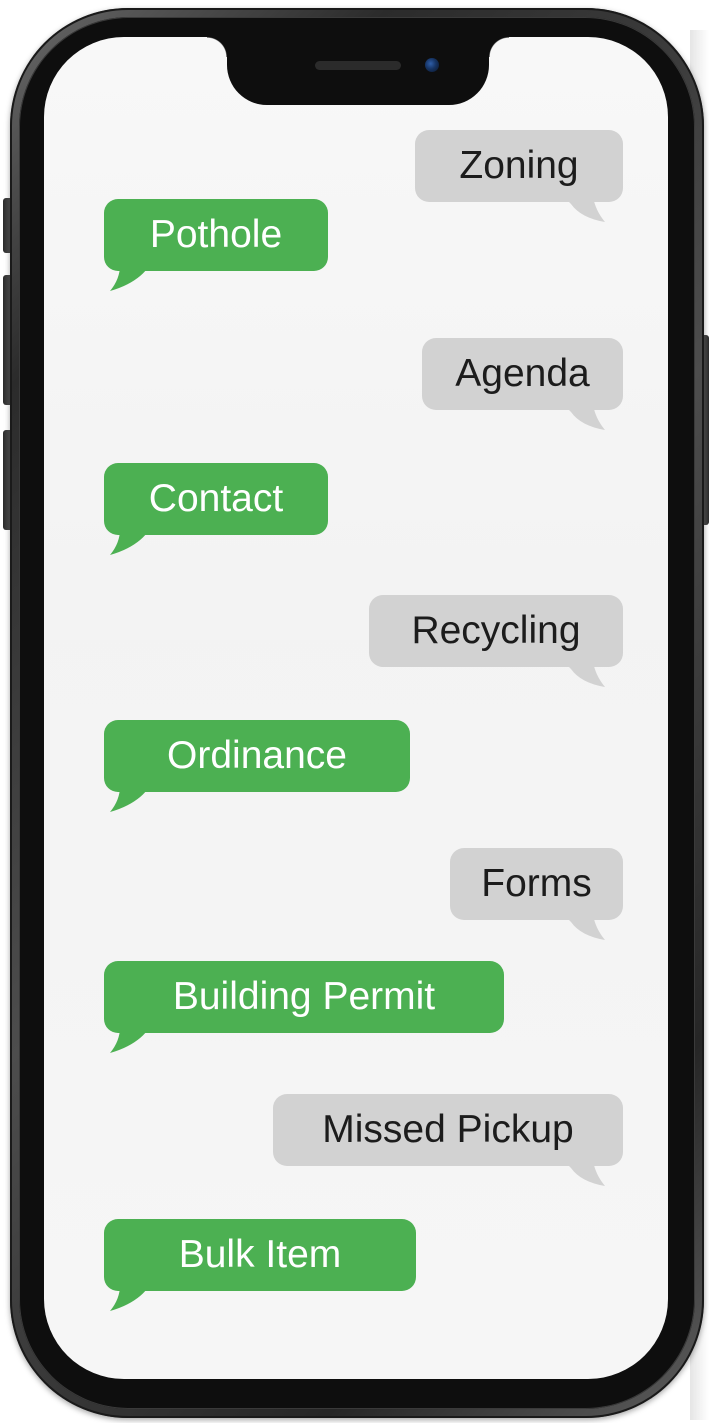 This screenshot has height=1423, width=709. I want to click on front-camera-icon, so click(432, 65).